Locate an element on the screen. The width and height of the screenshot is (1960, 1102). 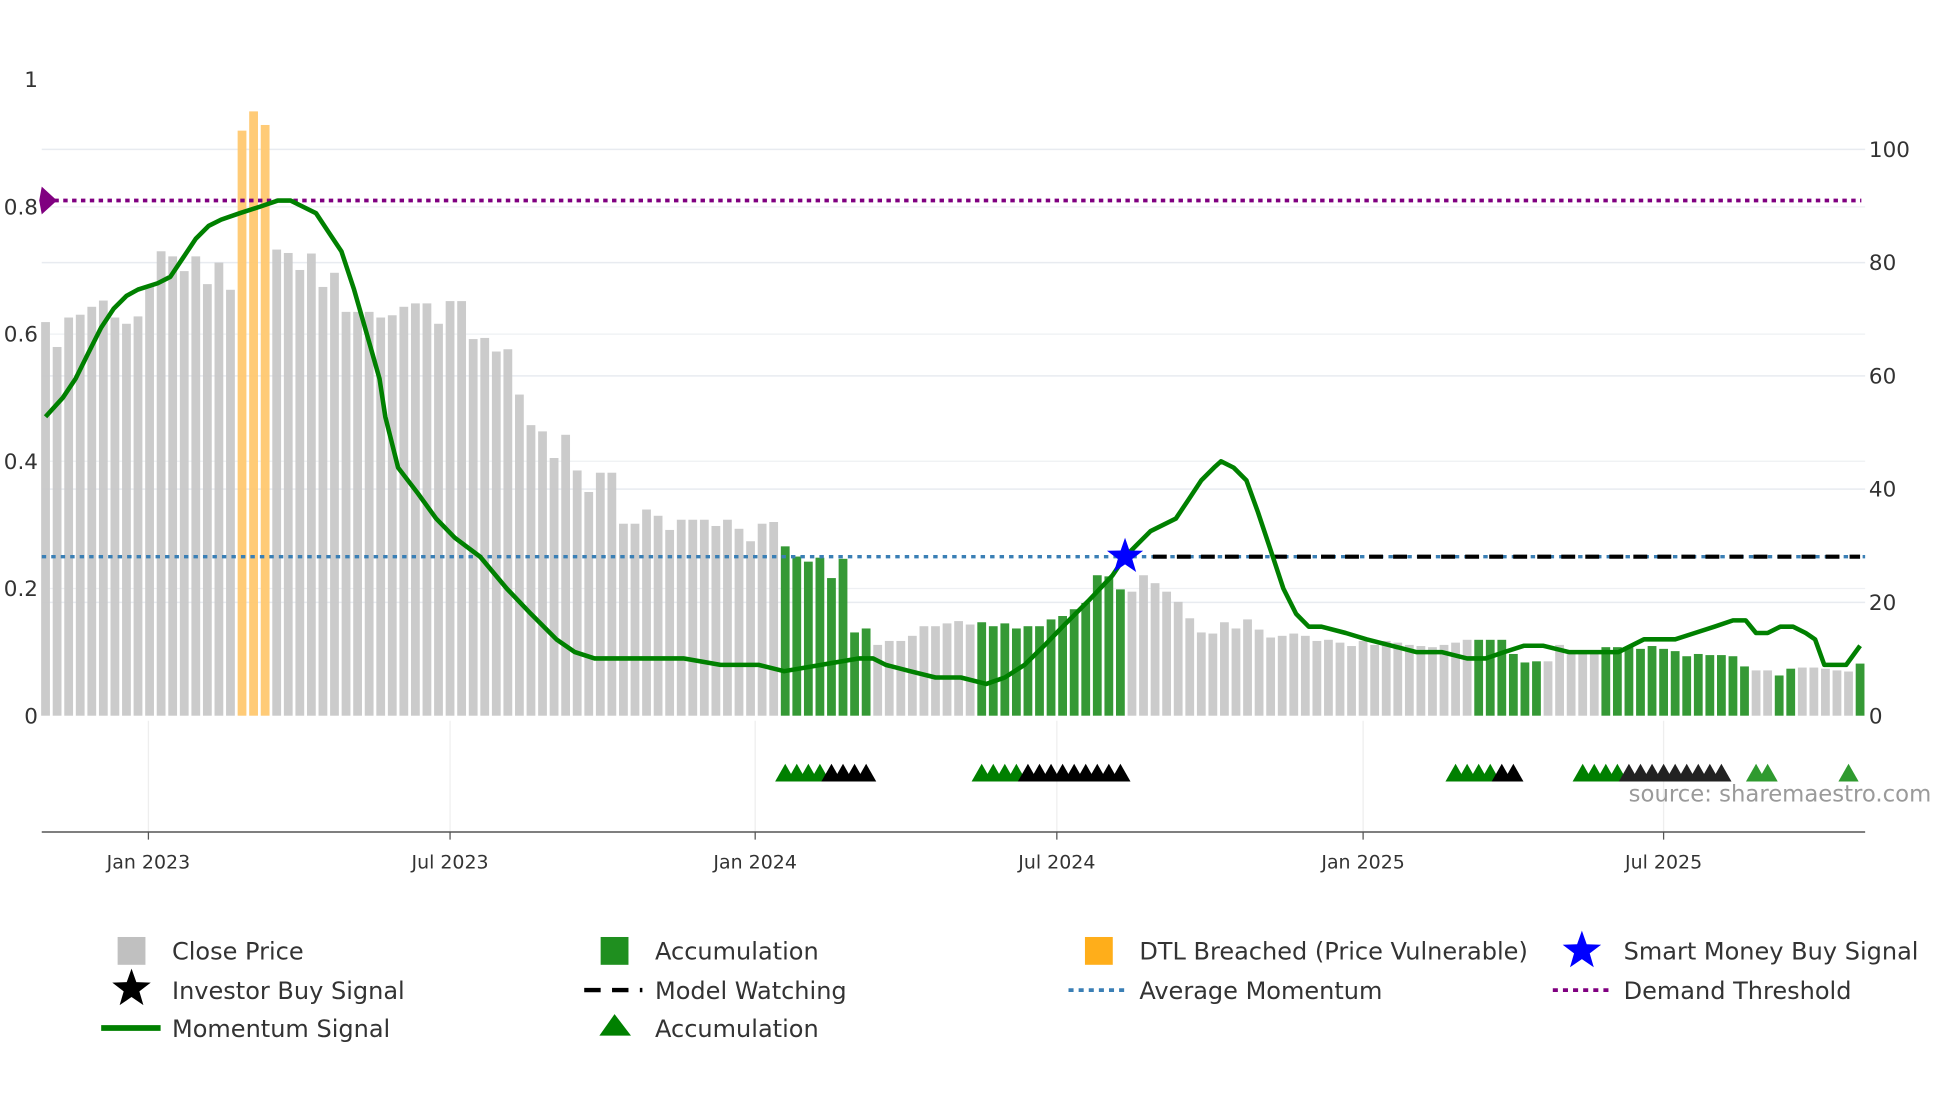
left-y-tick-label: 0.2 is located at coordinates (21, 589).